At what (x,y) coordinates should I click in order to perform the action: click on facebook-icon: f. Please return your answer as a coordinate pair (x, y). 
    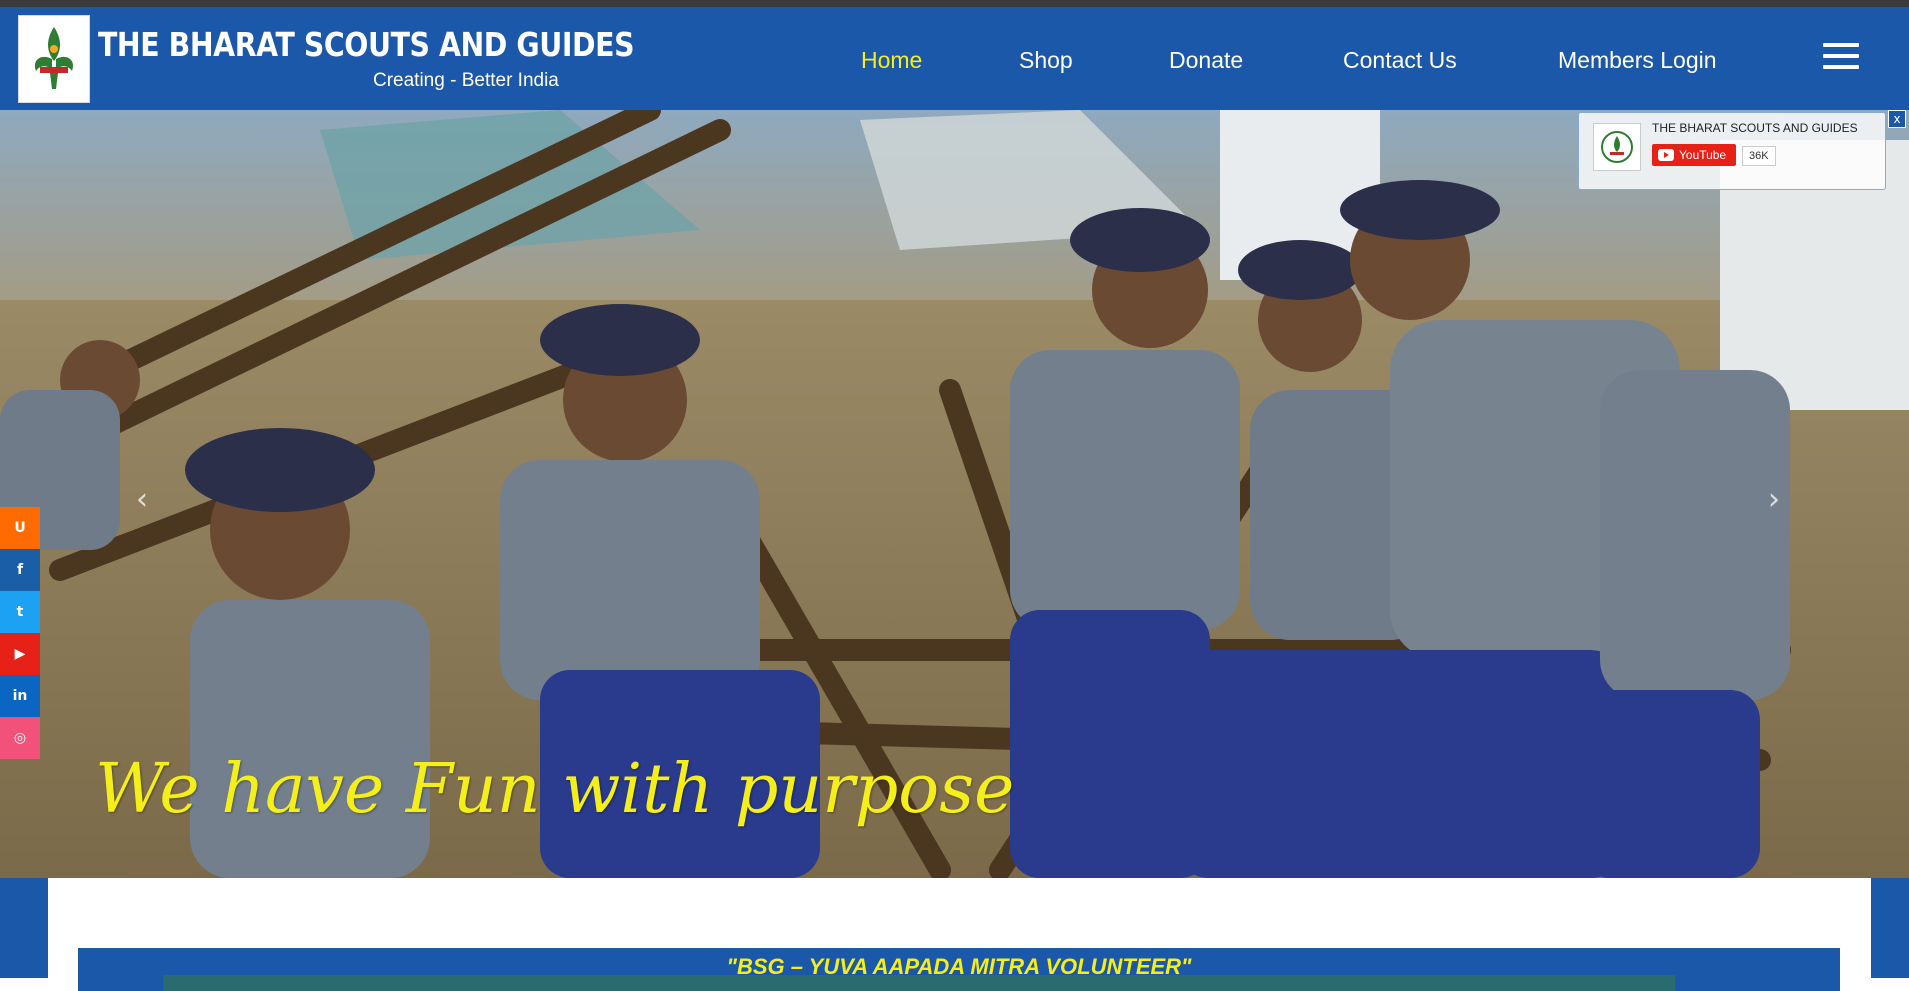
    Looking at the image, I should click on (20, 570).